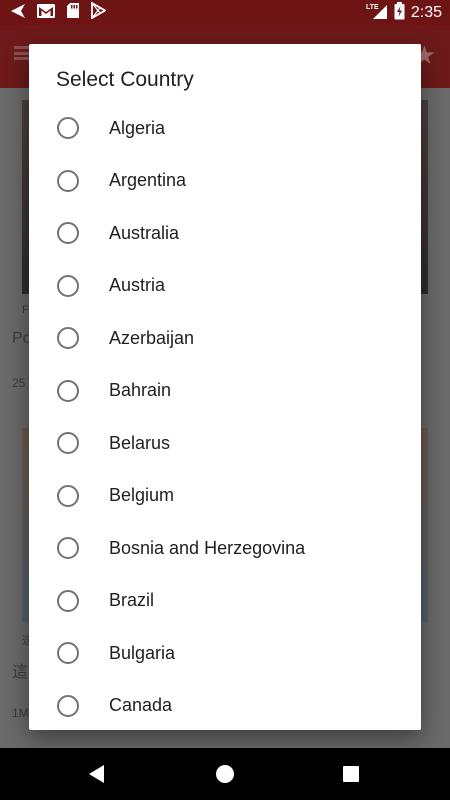  Describe the element at coordinates (225, 391) in the screenshot. I see `country-option-bahrain: Bahrain` at that location.